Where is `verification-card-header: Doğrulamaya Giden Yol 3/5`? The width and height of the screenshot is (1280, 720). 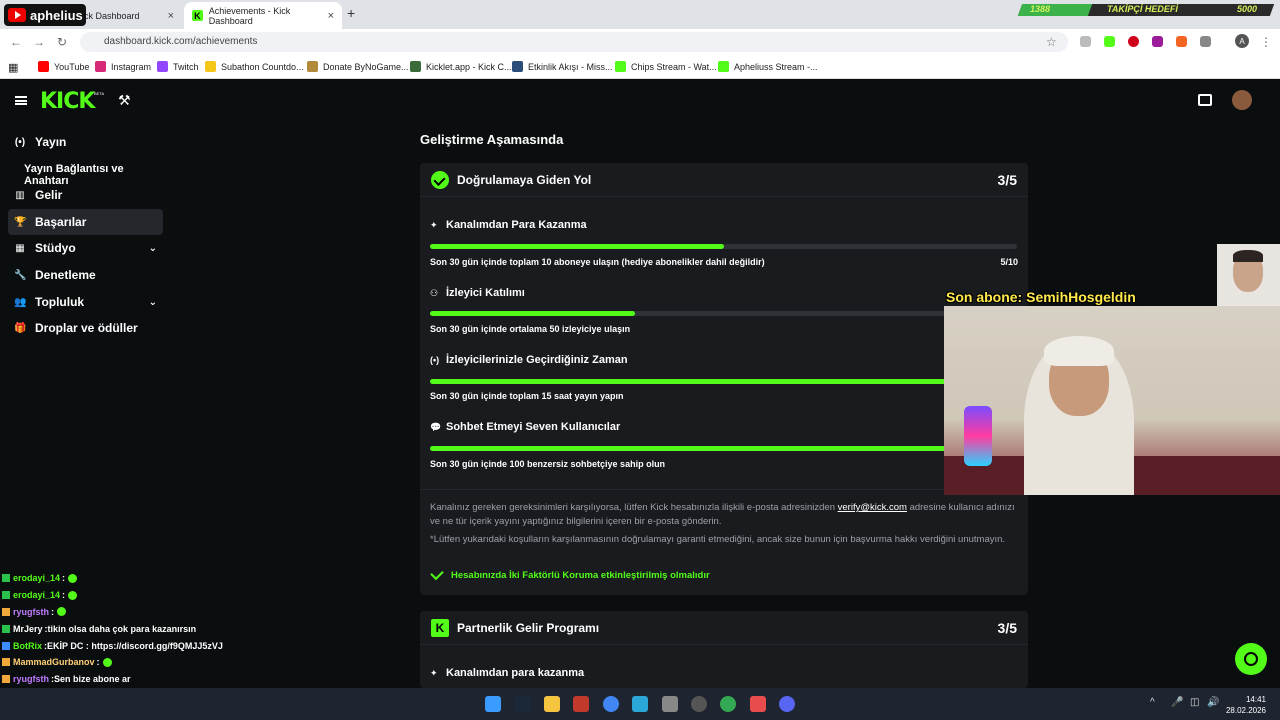 verification-card-header: Doğrulamaya Giden Yol 3/5 is located at coordinates (724, 180).